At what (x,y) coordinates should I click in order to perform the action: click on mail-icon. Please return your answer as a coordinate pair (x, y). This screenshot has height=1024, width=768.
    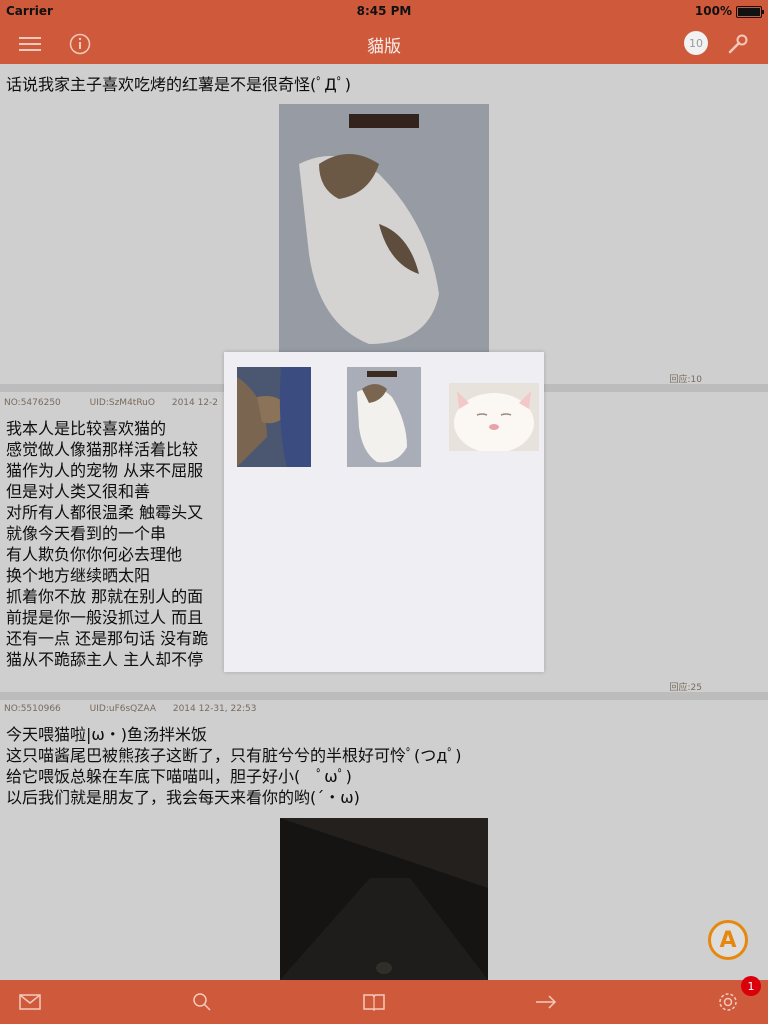
    Looking at the image, I should click on (30, 1002).